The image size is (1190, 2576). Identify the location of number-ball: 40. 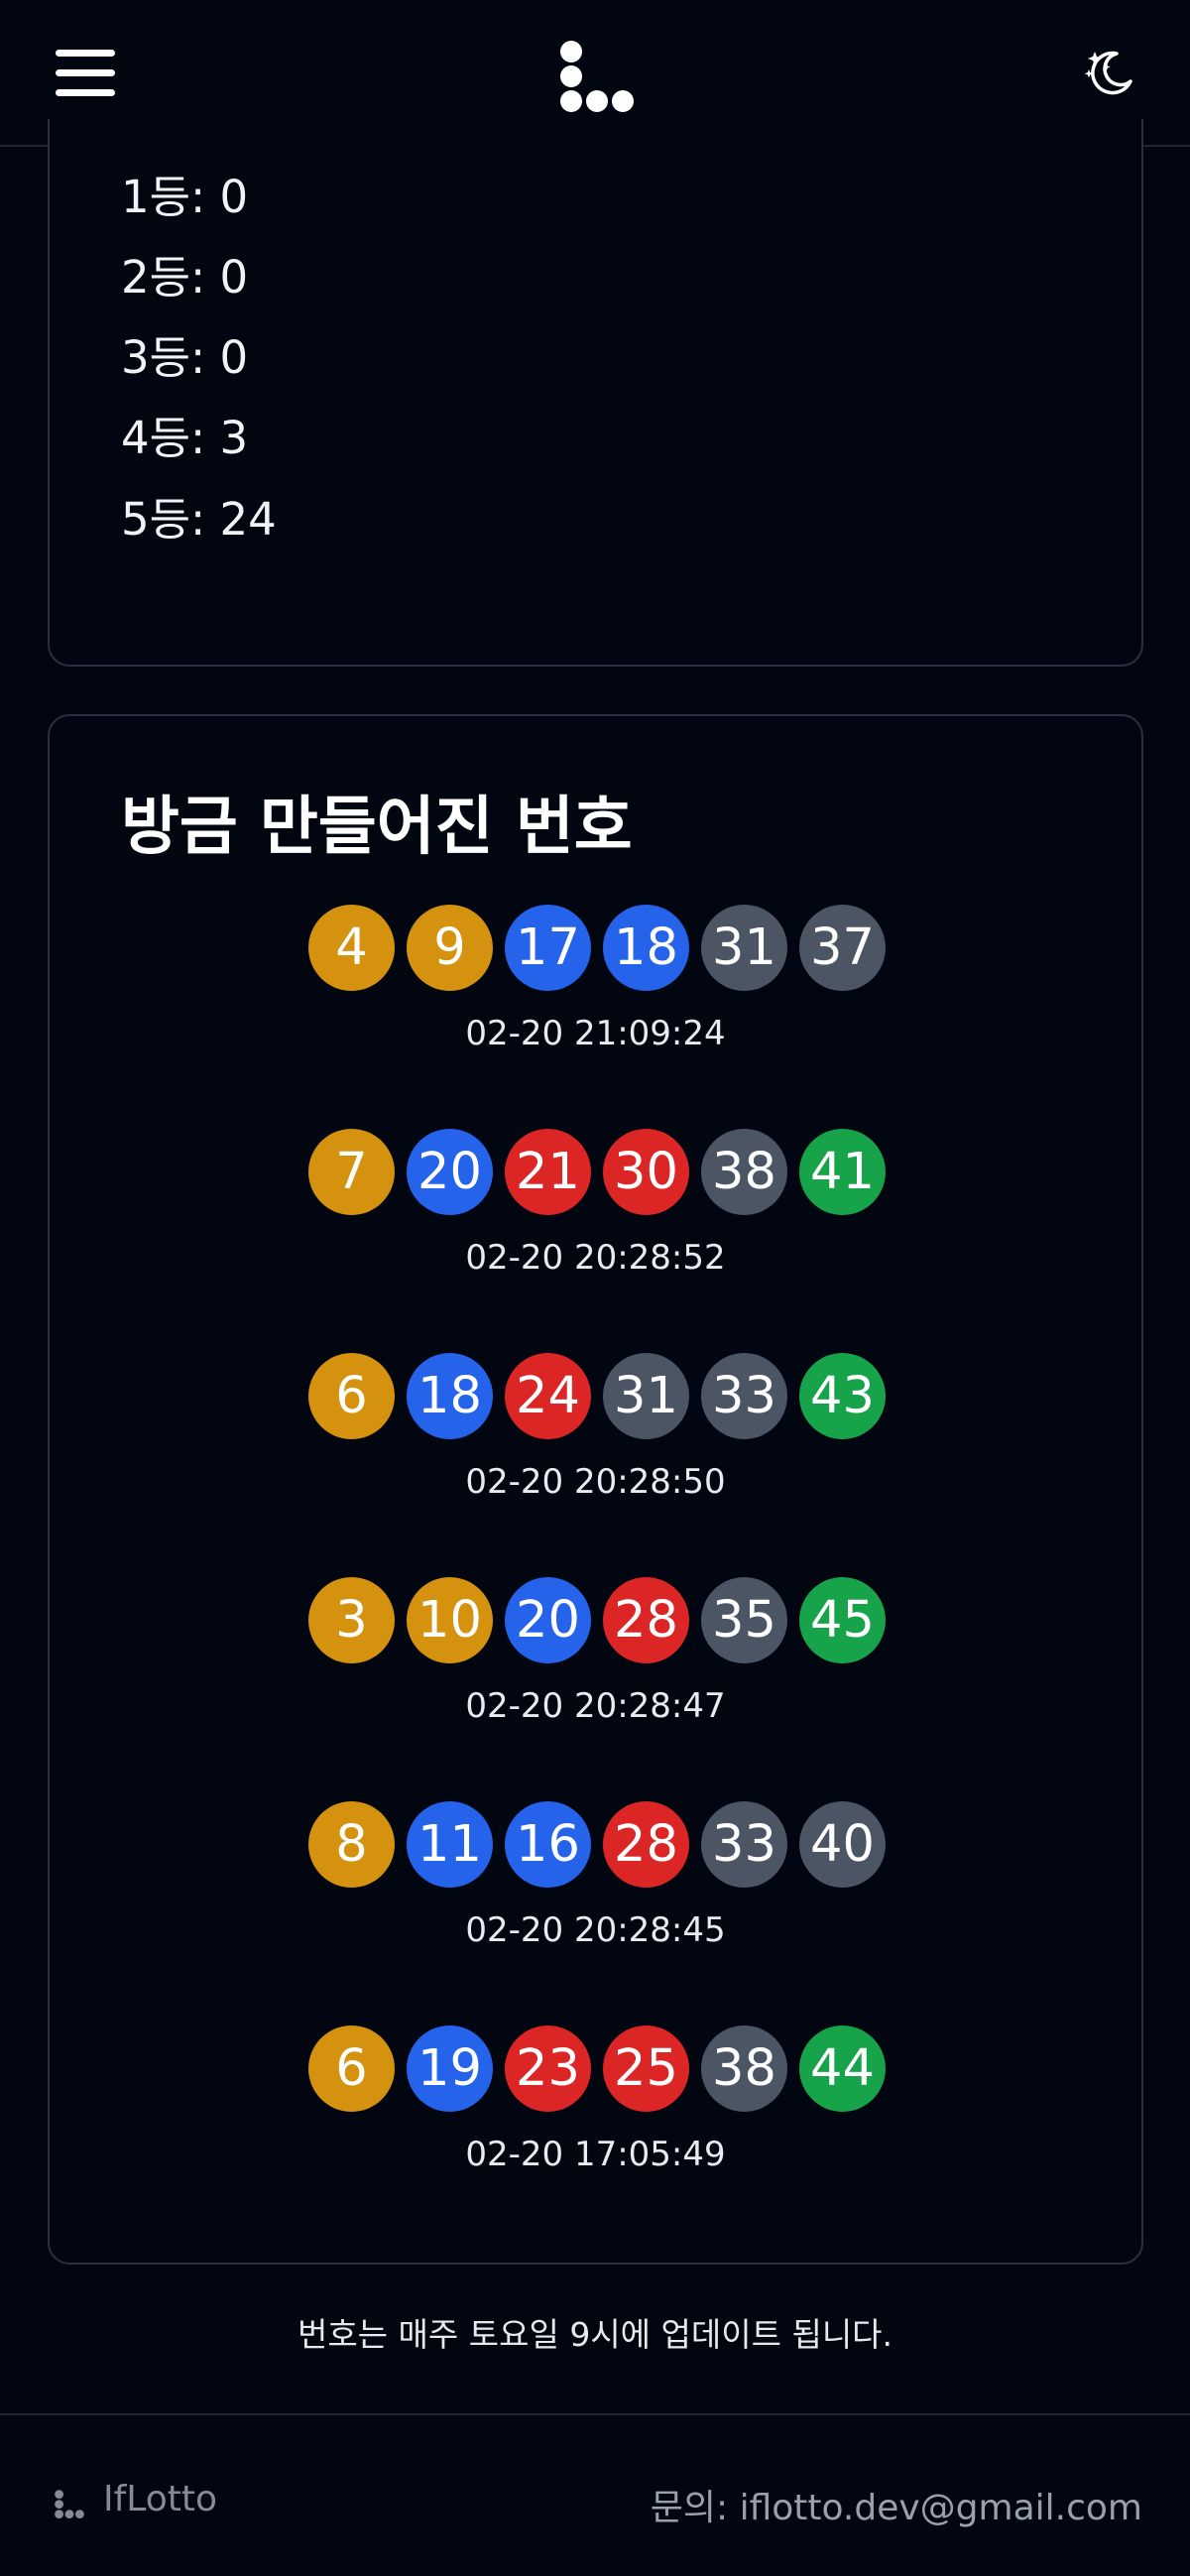
(842, 1844).